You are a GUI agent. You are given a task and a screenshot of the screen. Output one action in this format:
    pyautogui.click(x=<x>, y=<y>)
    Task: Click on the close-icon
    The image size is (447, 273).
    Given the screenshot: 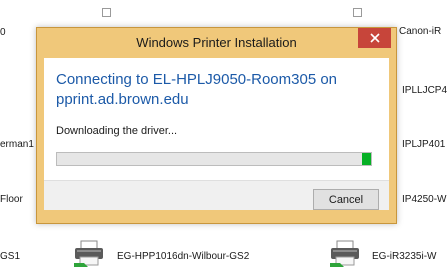 What is the action you would take?
    pyautogui.click(x=374, y=38)
    